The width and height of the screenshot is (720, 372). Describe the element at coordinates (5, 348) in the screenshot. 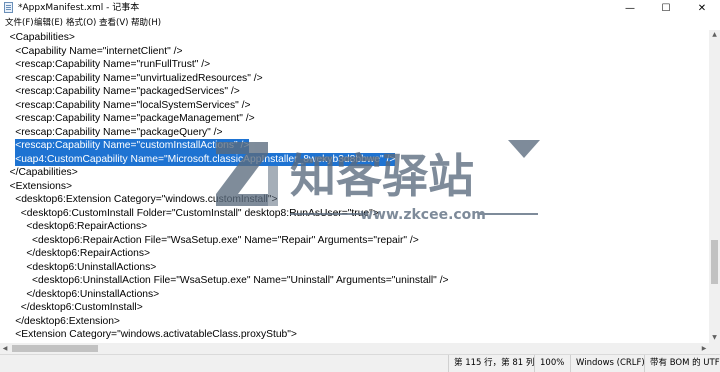

I see `scroll-left-icon: ◀` at that location.